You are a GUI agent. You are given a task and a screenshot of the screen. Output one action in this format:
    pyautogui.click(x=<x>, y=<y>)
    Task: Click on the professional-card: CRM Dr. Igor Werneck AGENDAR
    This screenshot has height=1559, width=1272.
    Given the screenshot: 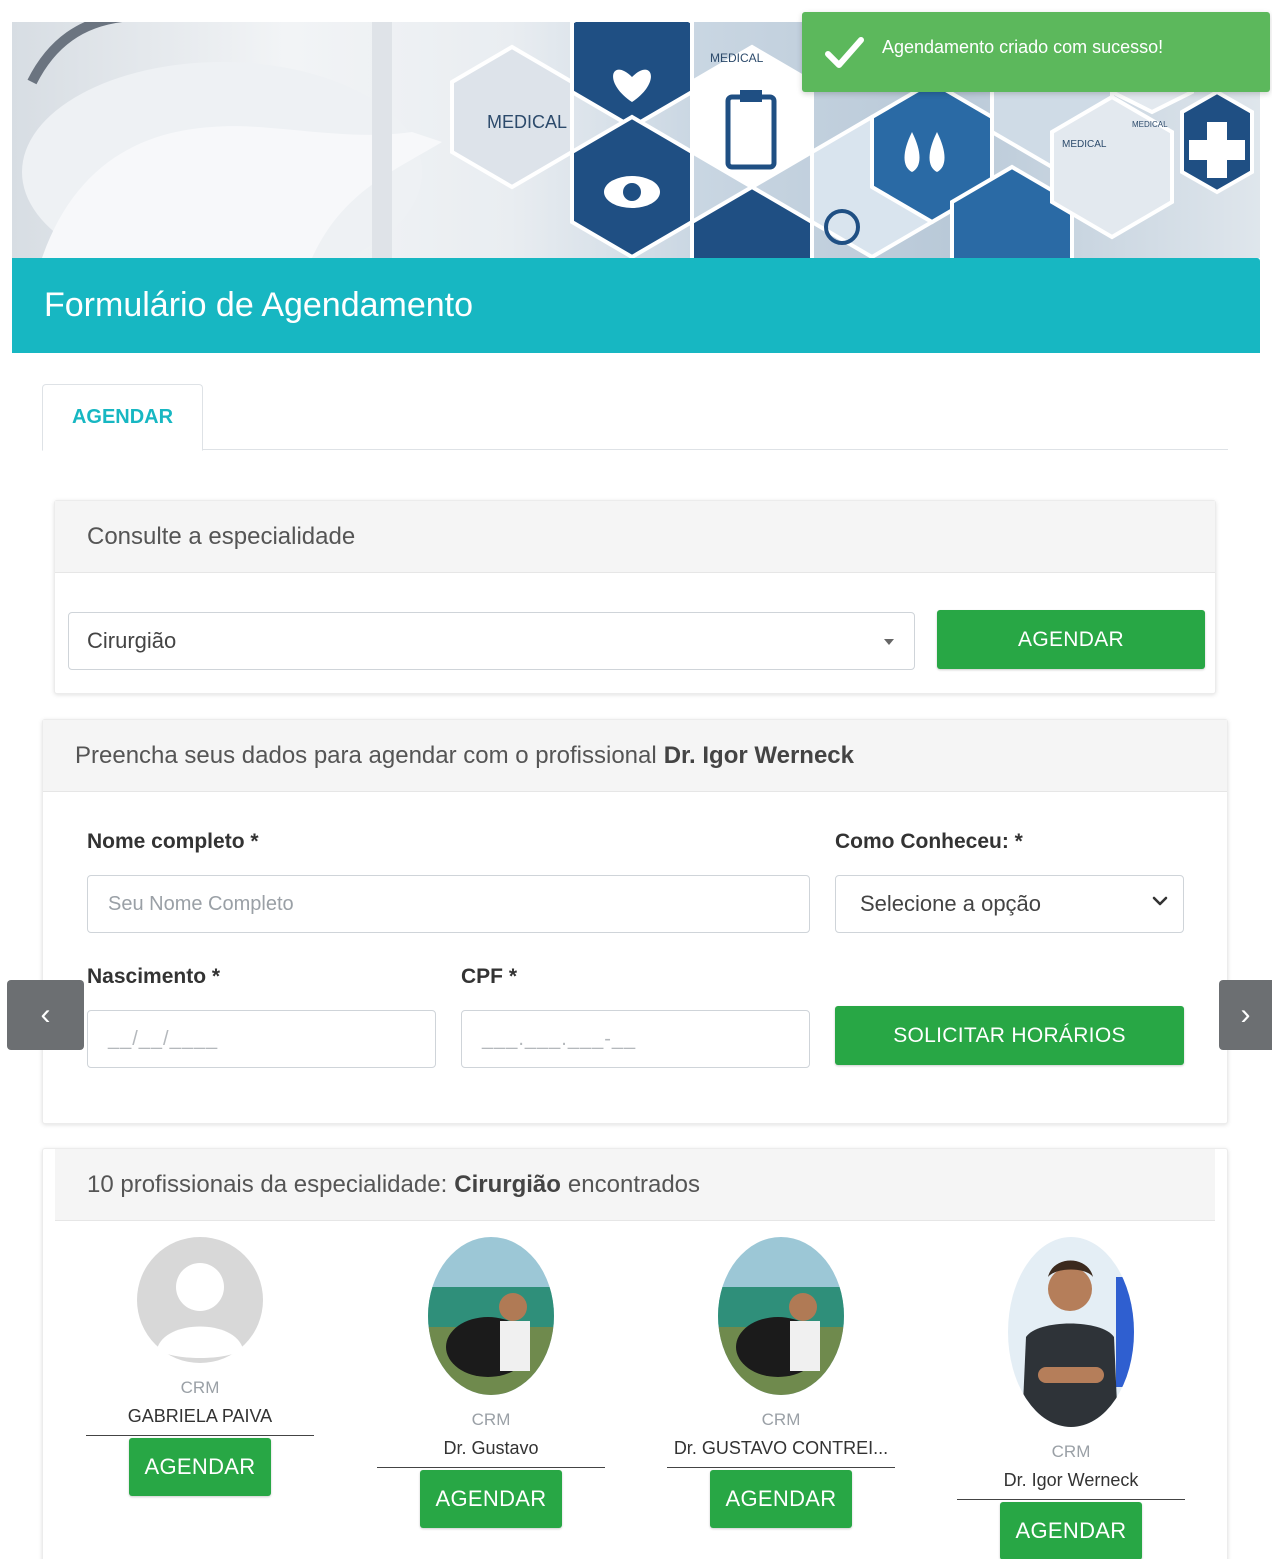 What is the action you would take?
    pyautogui.click(x=1071, y=1398)
    